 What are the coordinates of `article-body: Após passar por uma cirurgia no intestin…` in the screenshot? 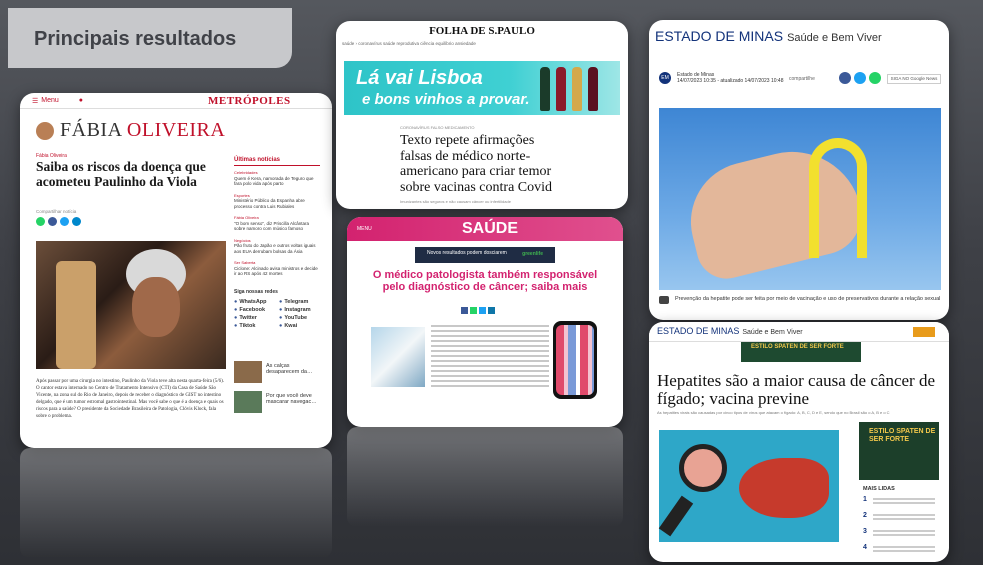 It's located at (130, 399).